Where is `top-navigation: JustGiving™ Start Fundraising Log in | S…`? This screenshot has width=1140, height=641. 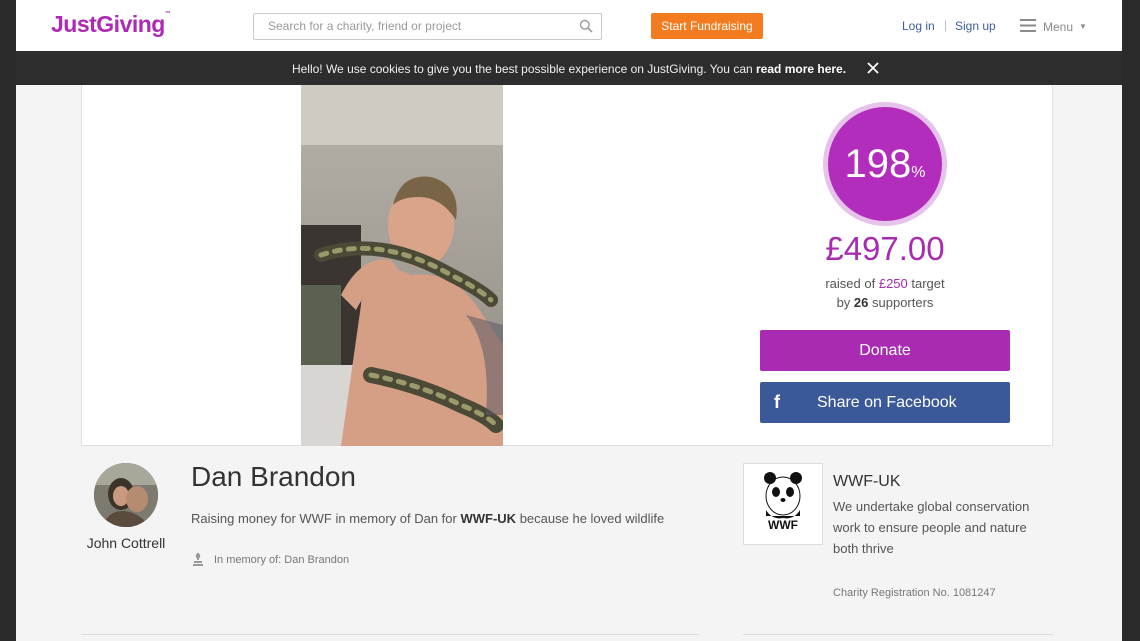 top-navigation: JustGiving™ Start Fundraising Log in | S… is located at coordinates (569, 25).